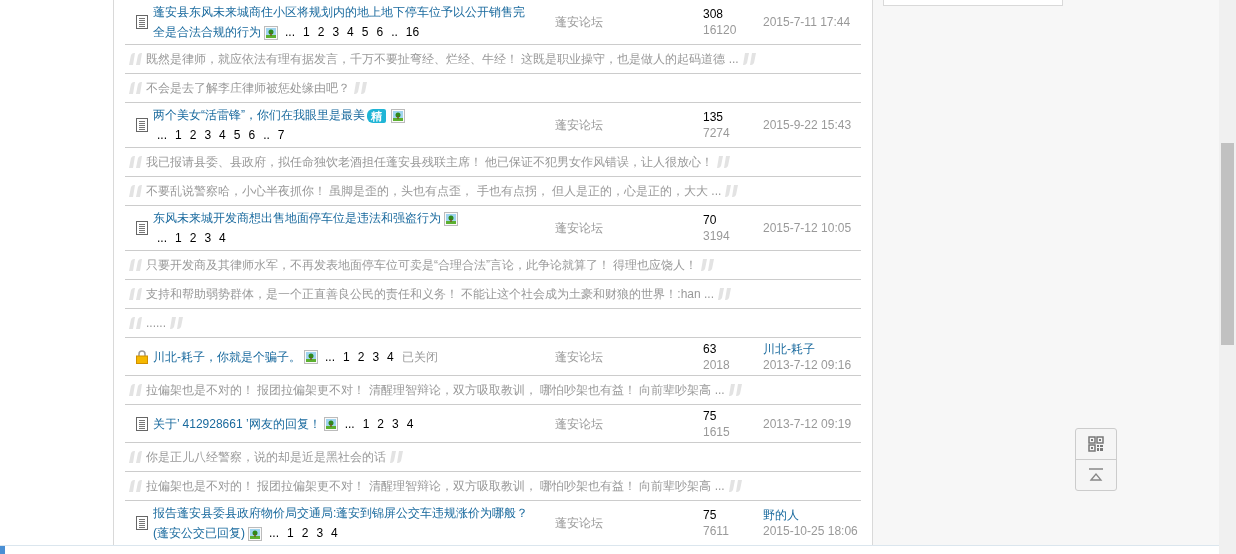  I want to click on page-link: 16, so click(412, 32).